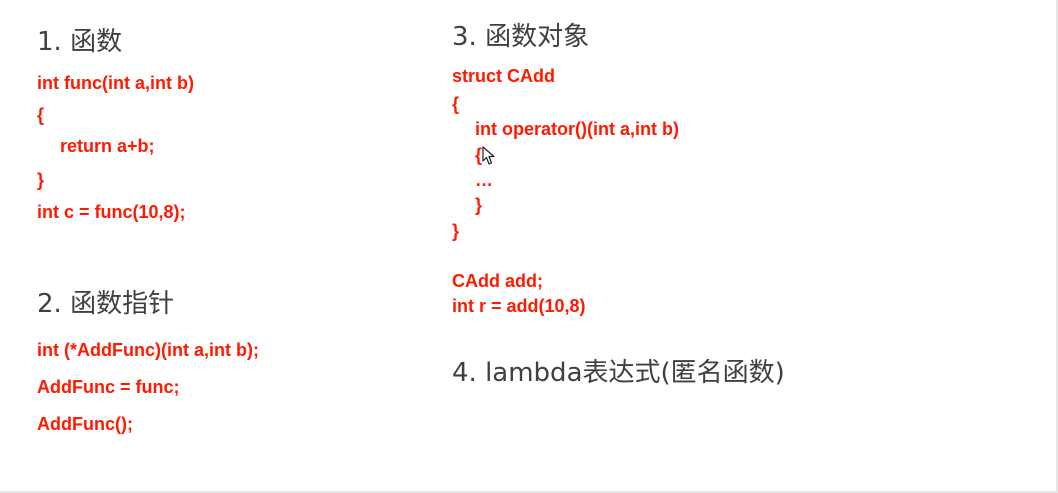 The height and width of the screenshot is (493, 1058). I want to click on mouse-pointer-icon, so click(488, 155).